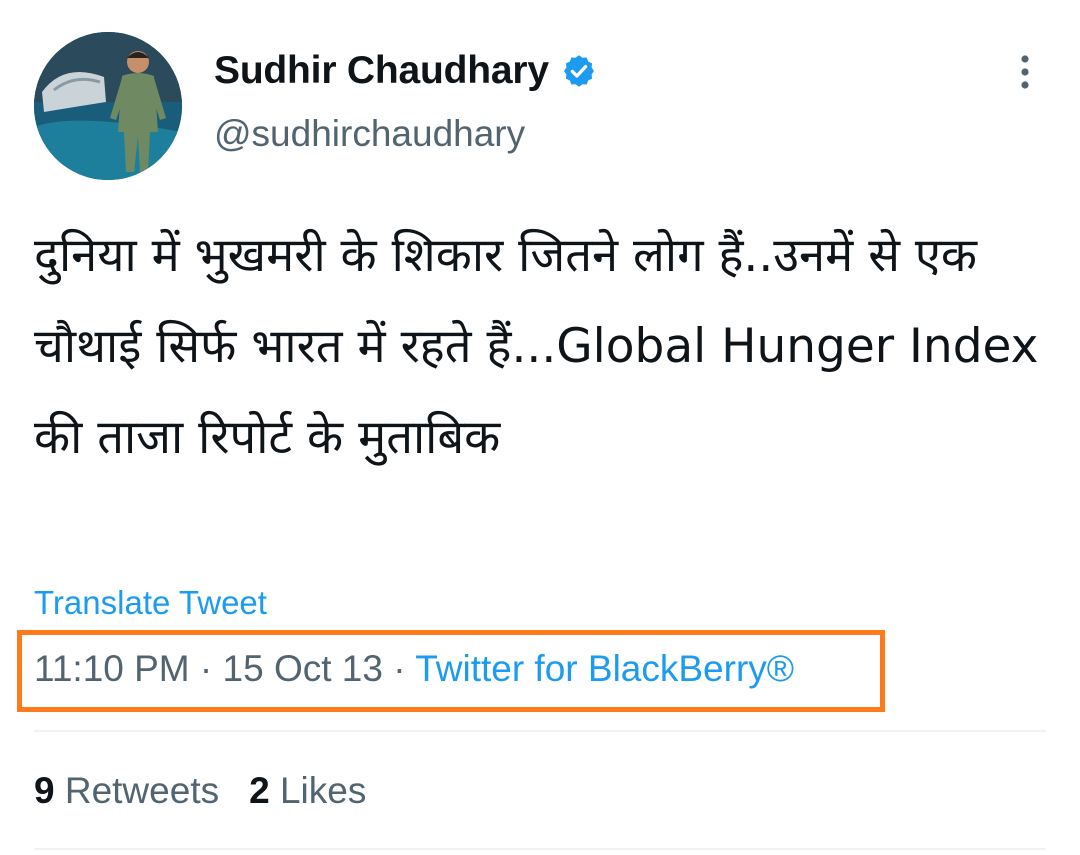  Describe the element at coordinates (604, 668) in the screenshot. I see `tweet-source-link: Twitter for BlackBerry®` at that location.